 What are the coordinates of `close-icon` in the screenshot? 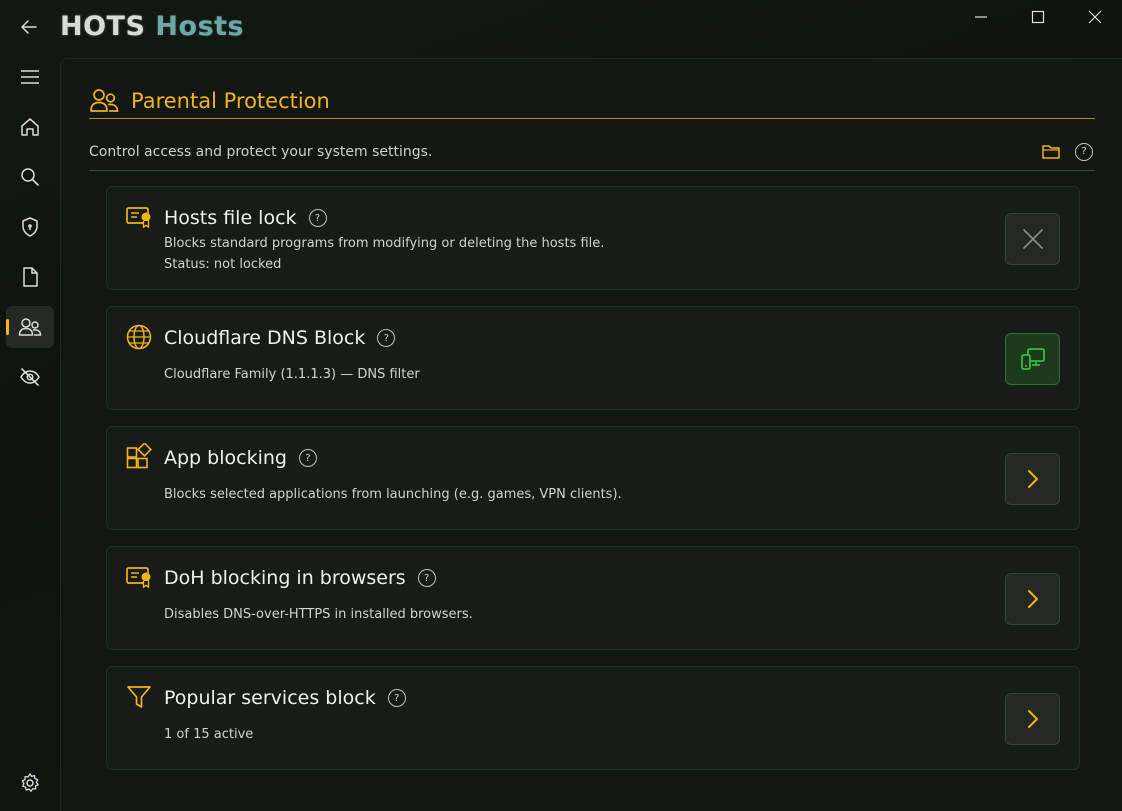 It's located at (1095, 17).